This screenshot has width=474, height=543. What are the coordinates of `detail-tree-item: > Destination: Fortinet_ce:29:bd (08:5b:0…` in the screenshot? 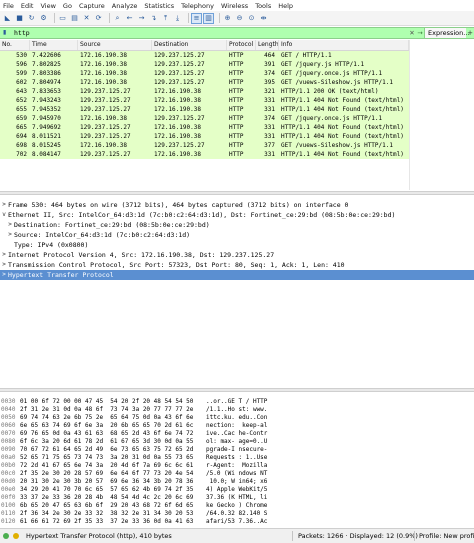 It's located at (237, 225).